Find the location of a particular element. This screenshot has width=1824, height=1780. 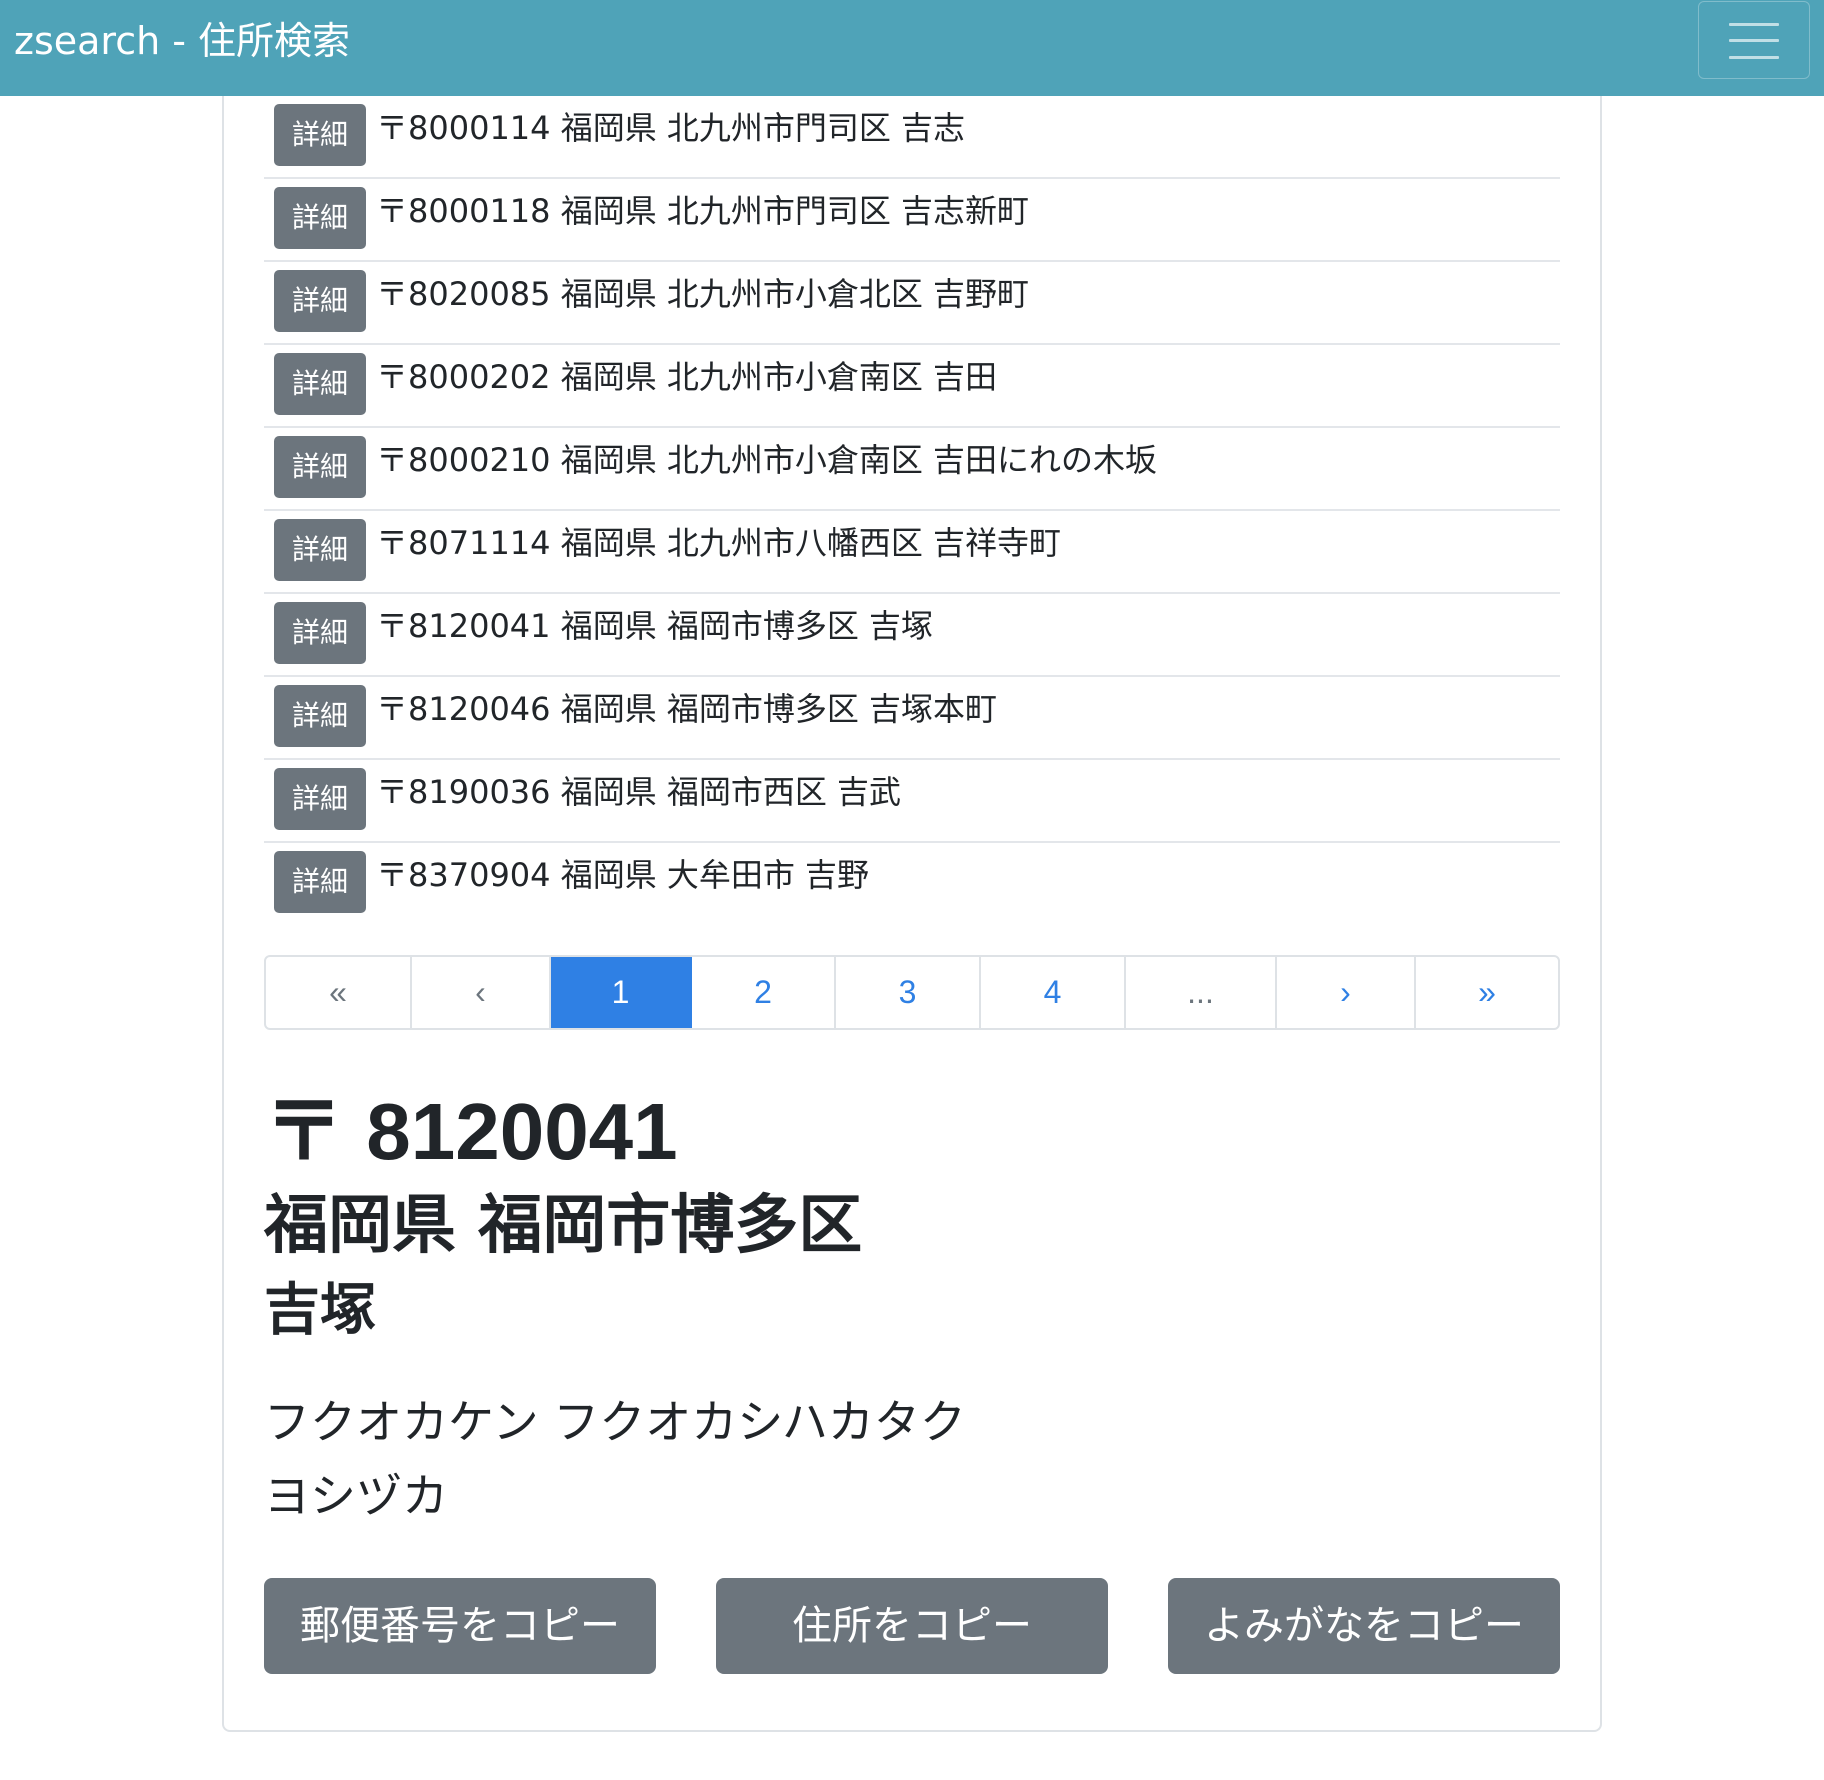

page-prev-button: ‹ is located at coordinates (481, 992).